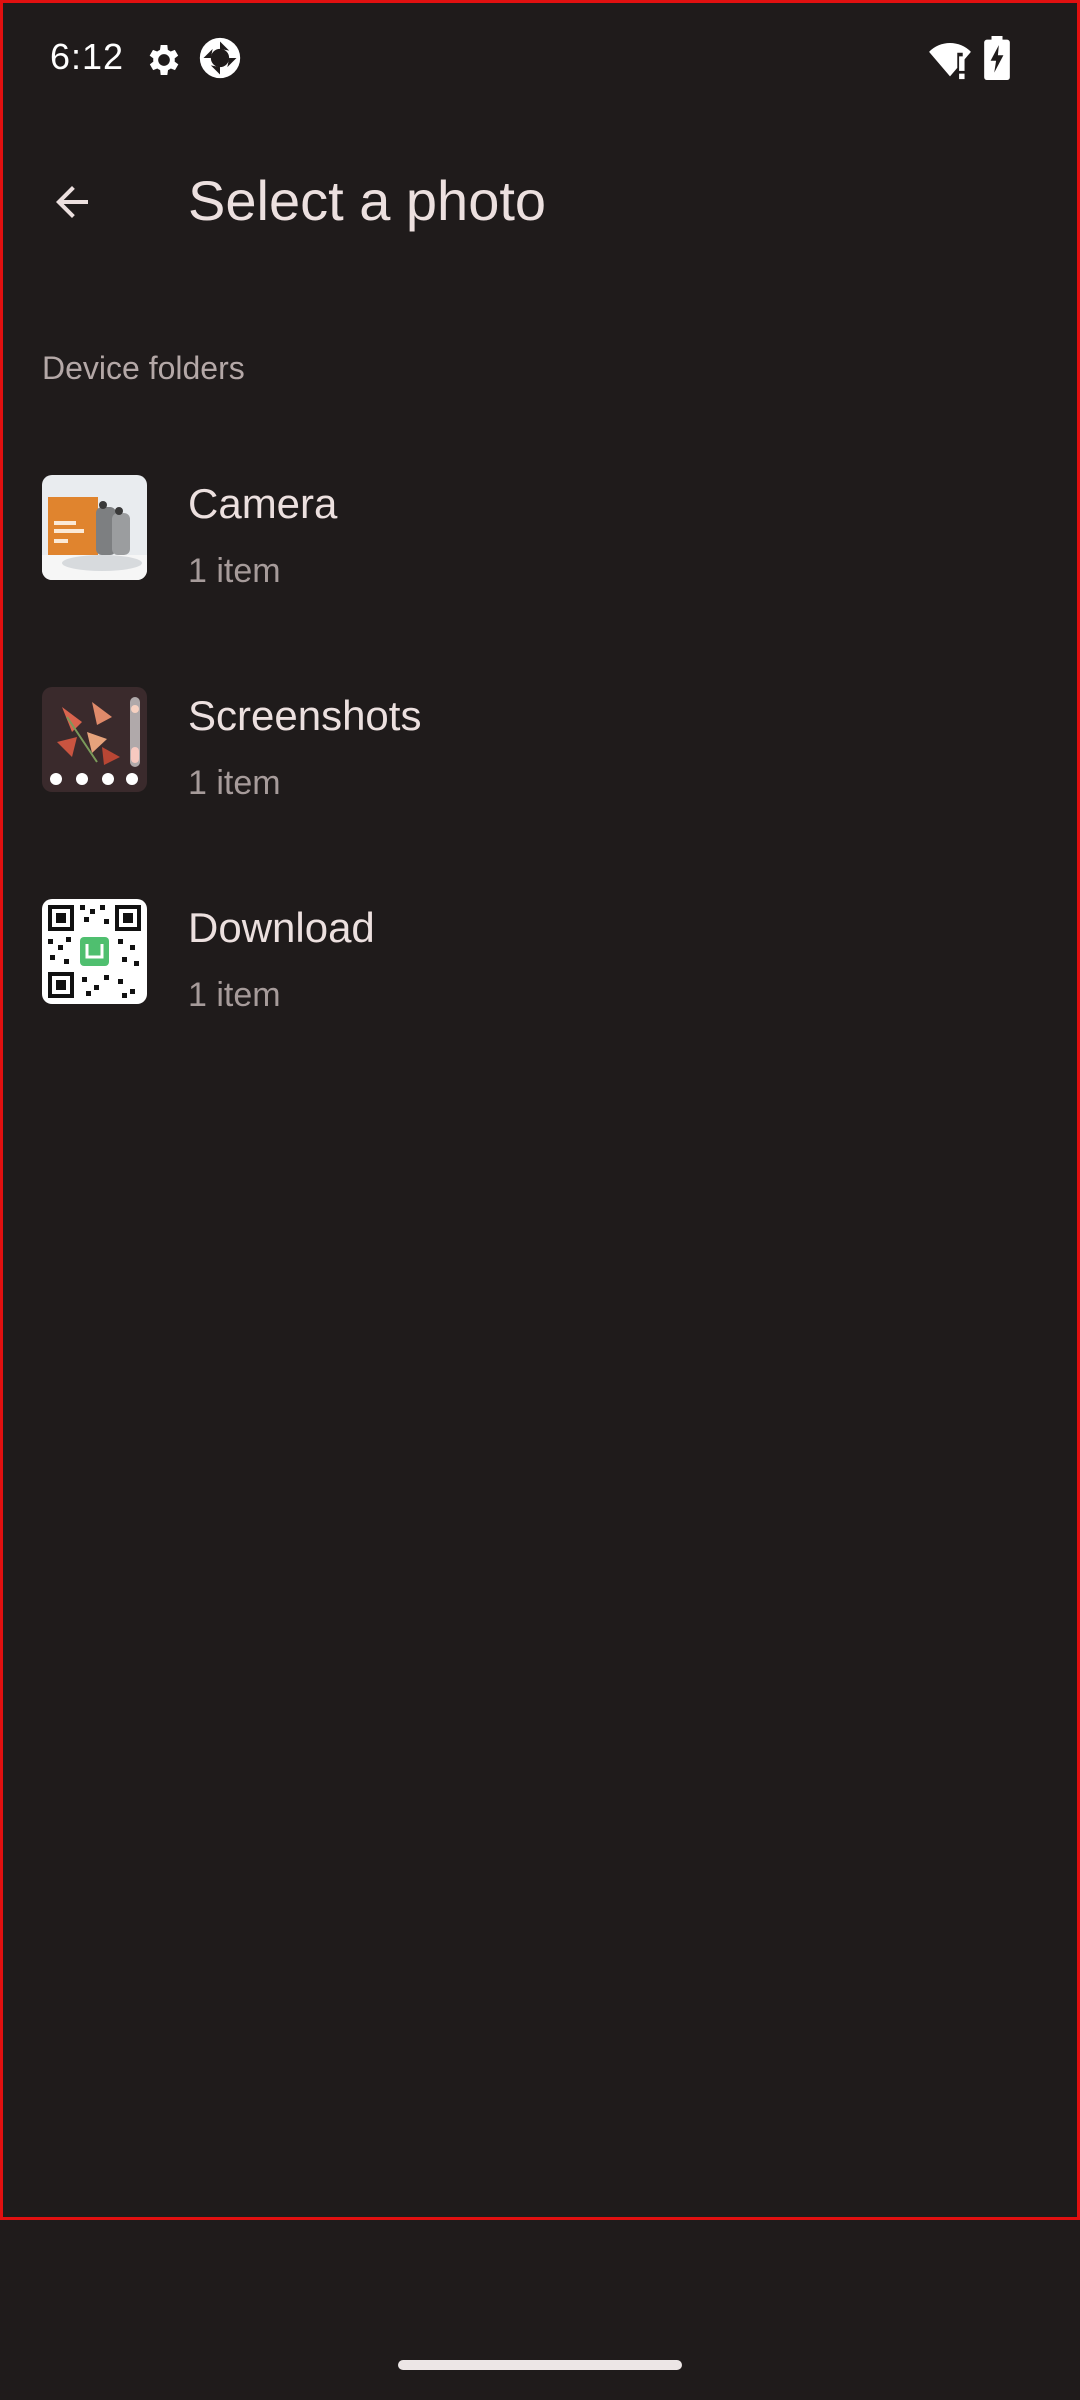  I want to click on folder-item-download: Download 1 item, so click(540, 970).